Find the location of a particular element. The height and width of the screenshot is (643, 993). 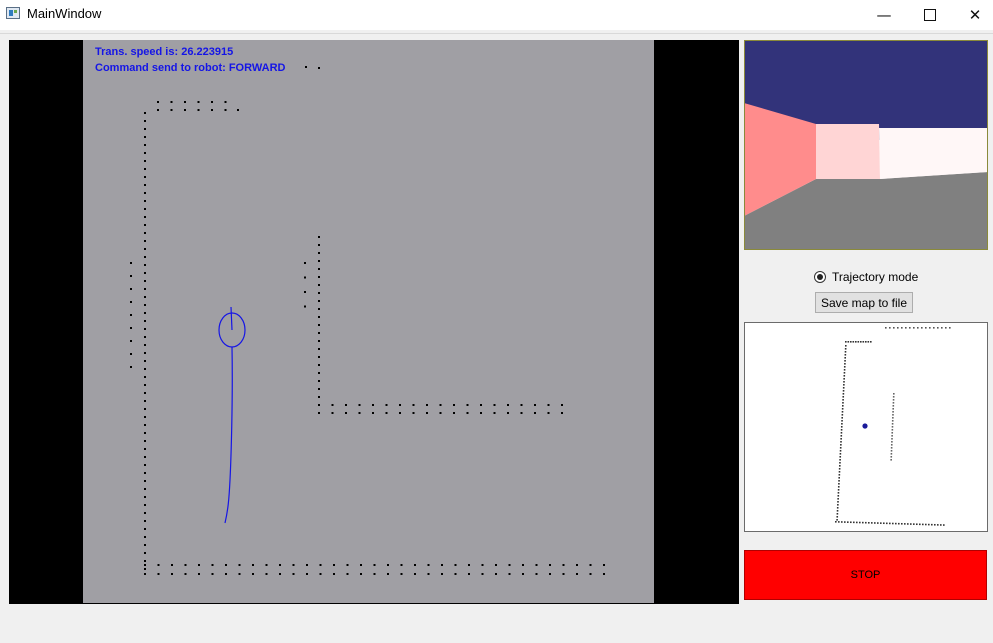

minimize-button: — is located at coordinates (884, 15).